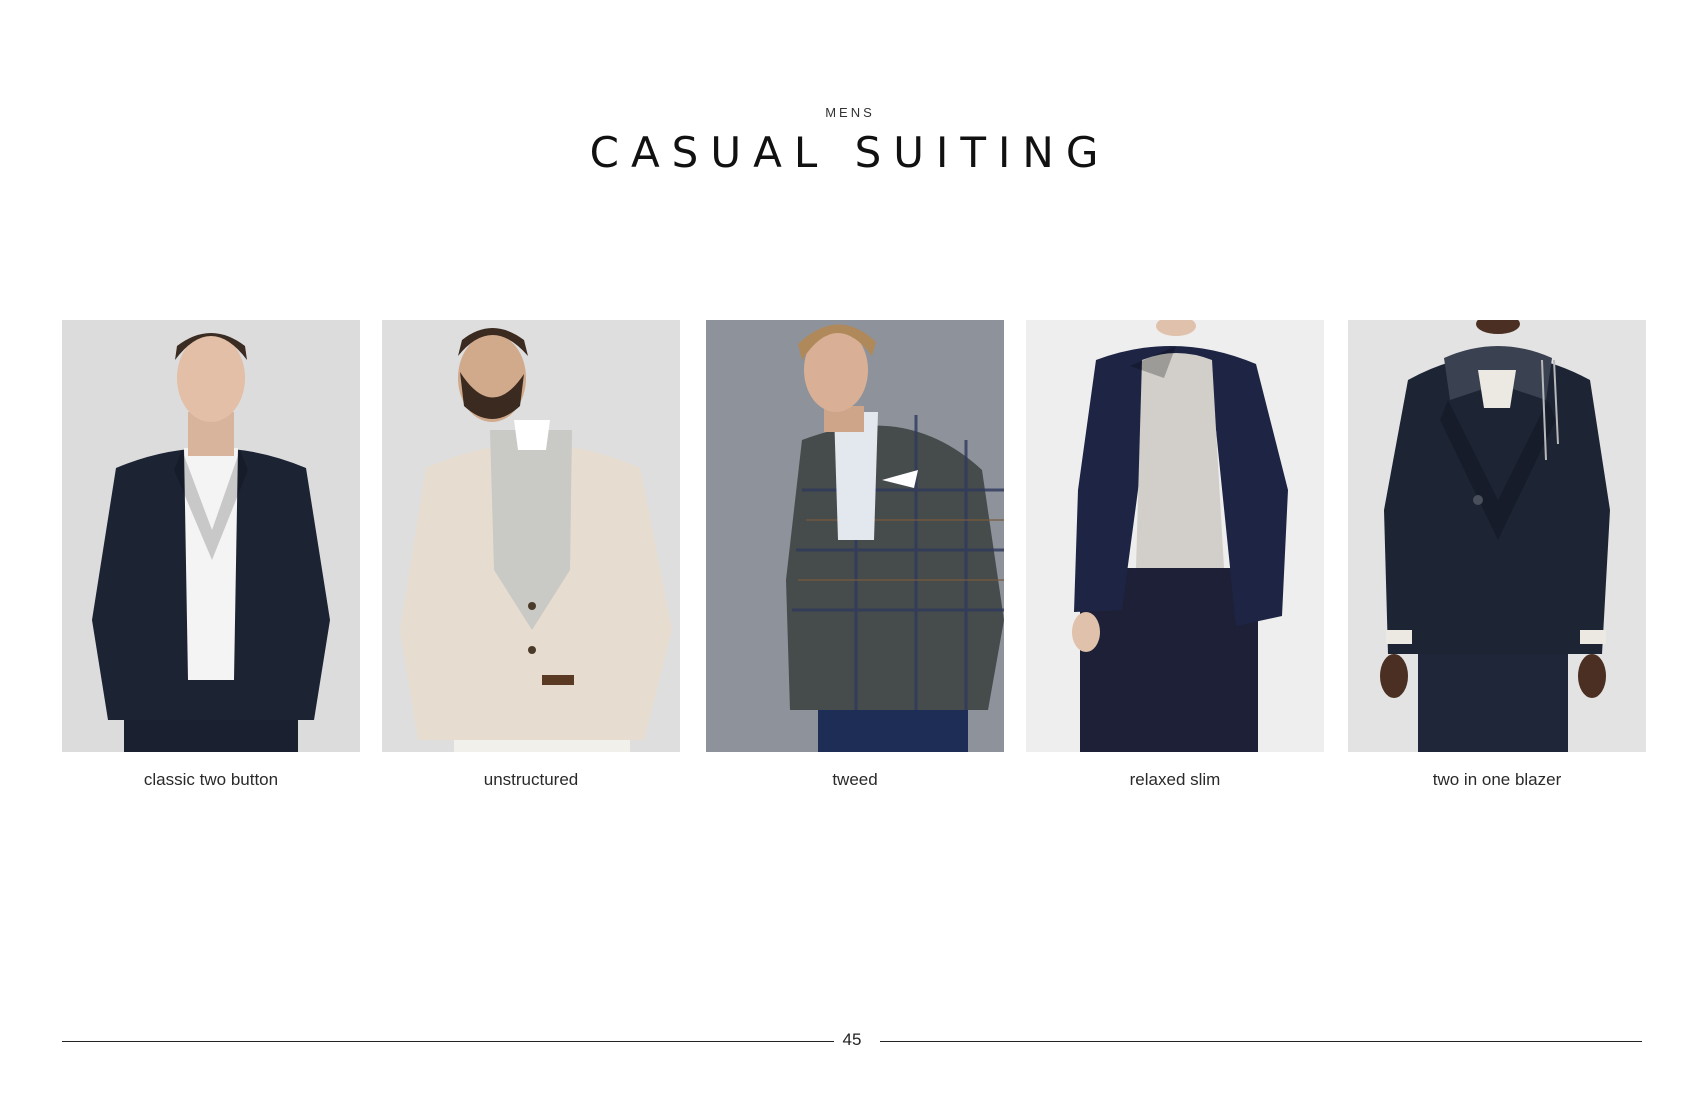  Describe the element at coordinates (531, 779) in the screenshot. I see `product-caption: unstructured` at that location.